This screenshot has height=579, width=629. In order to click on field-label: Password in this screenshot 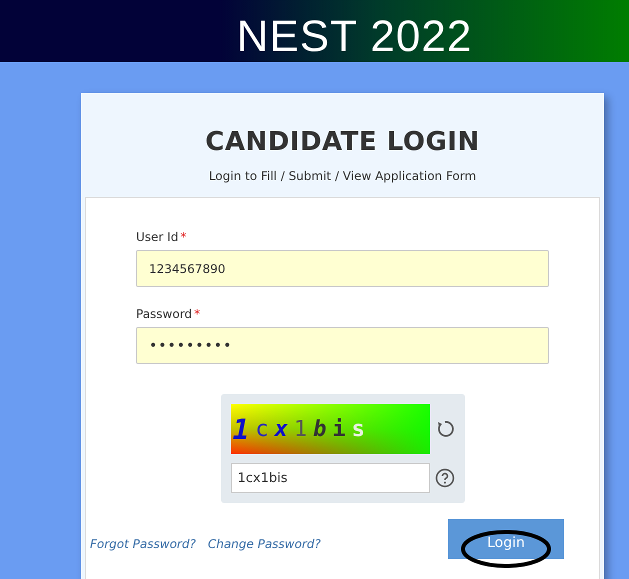, I will do `click(164, 314)`.